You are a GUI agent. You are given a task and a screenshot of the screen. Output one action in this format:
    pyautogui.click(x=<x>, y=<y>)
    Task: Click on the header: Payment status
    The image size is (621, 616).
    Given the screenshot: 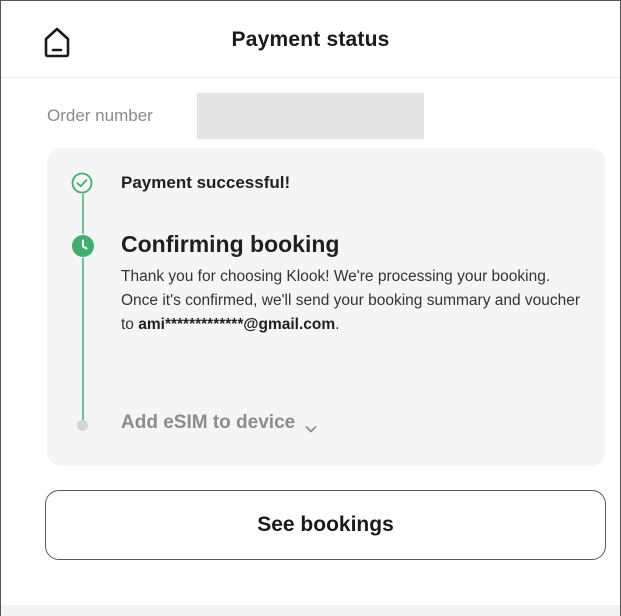 What is the action you would take?
    pyautogui.click(x=310, y=39)
    